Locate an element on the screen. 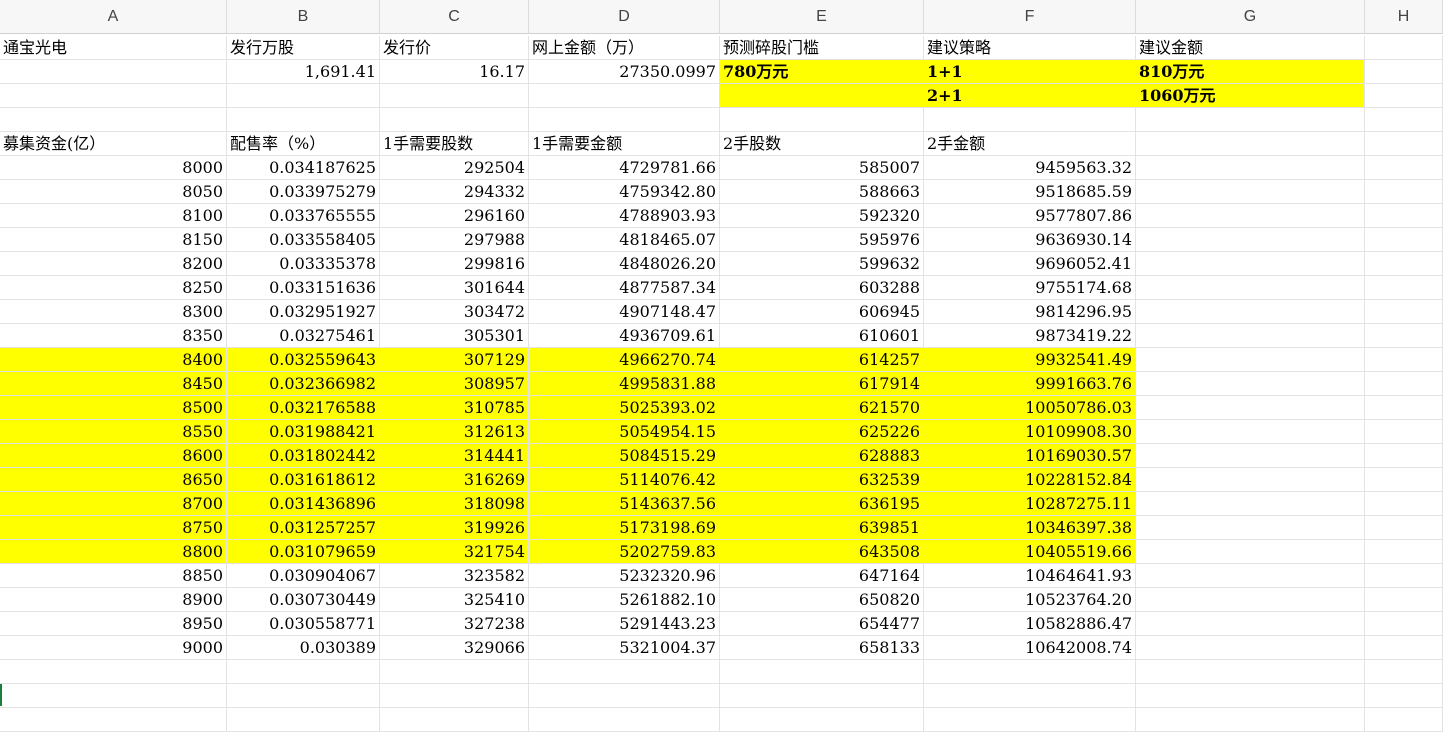 The width and height of the screenshot is (1443, 732). cell-e17: 625226 is located at coordinates (822, 432).